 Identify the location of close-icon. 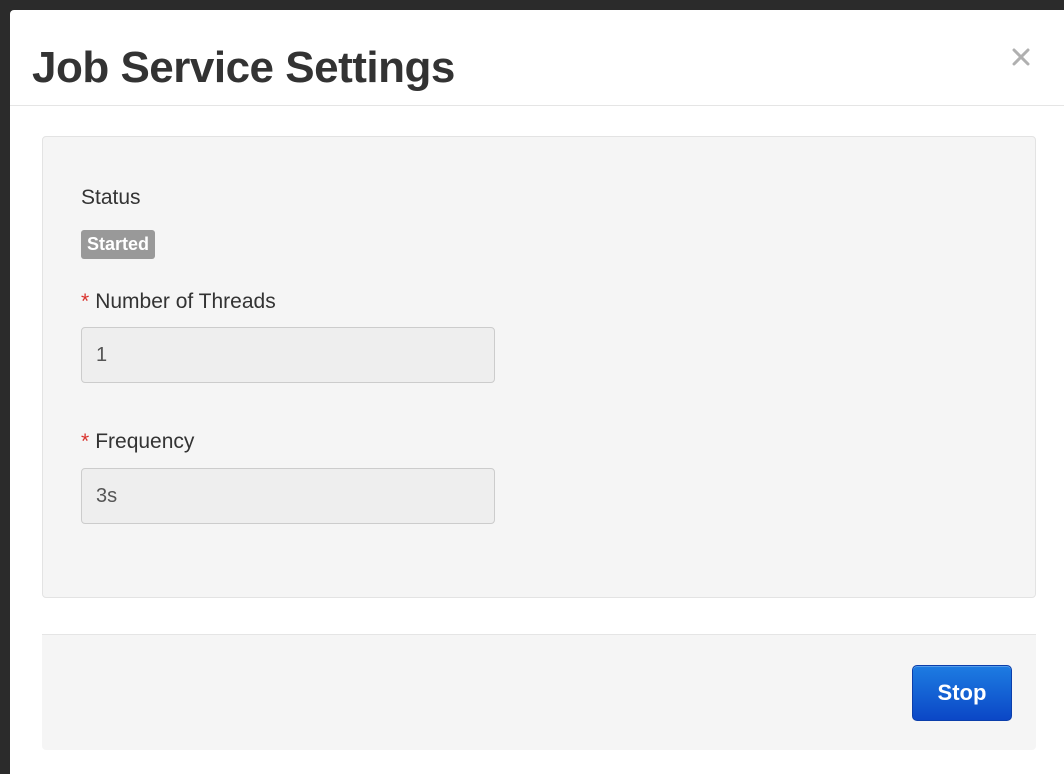
(1021, 57).